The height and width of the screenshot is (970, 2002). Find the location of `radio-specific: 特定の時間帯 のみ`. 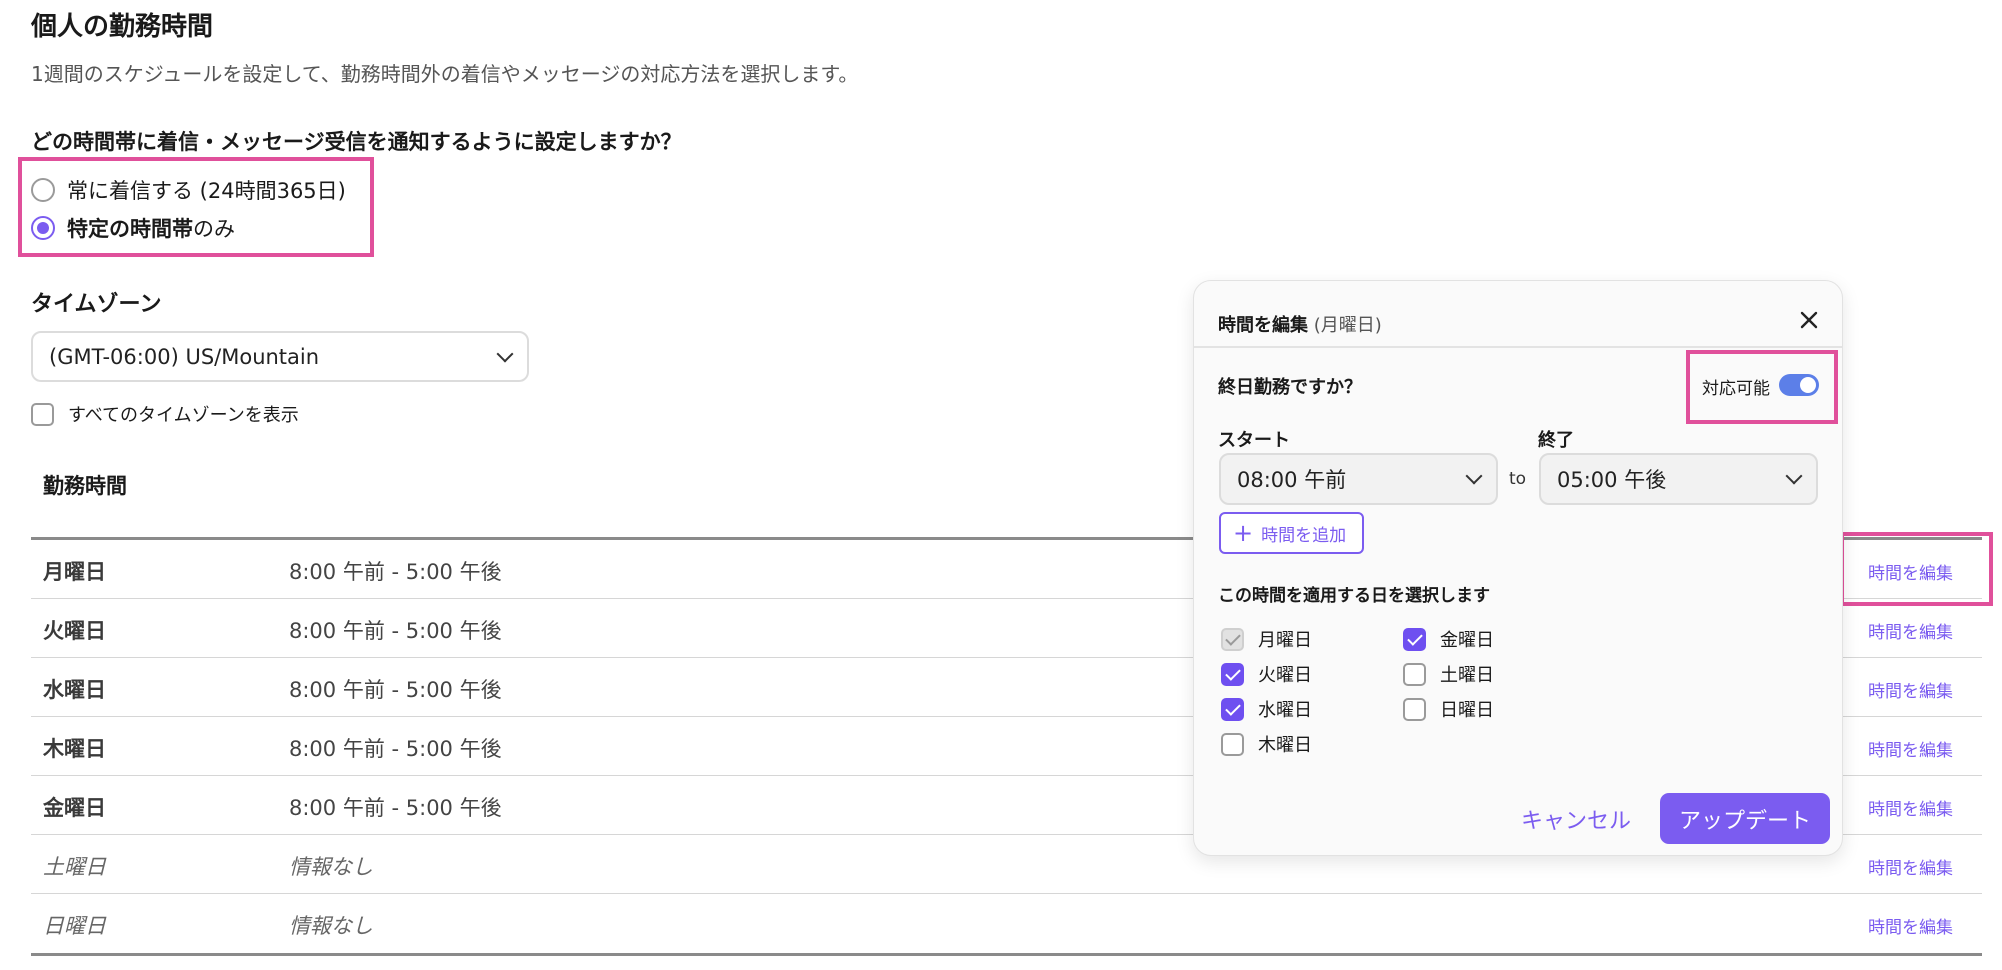

radio-specific: 特定の時間帯 のみ is located at coordinates (133, 228).